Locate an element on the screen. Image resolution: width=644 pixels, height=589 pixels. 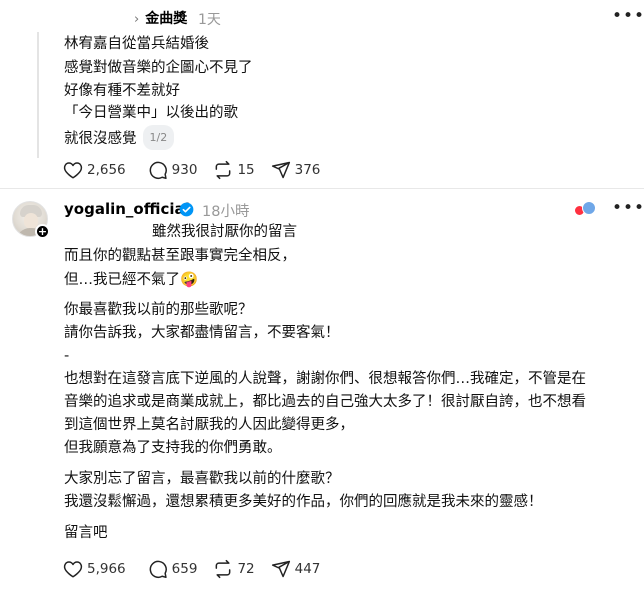
like-button: 2,656 is located at coordinates (94, 170).